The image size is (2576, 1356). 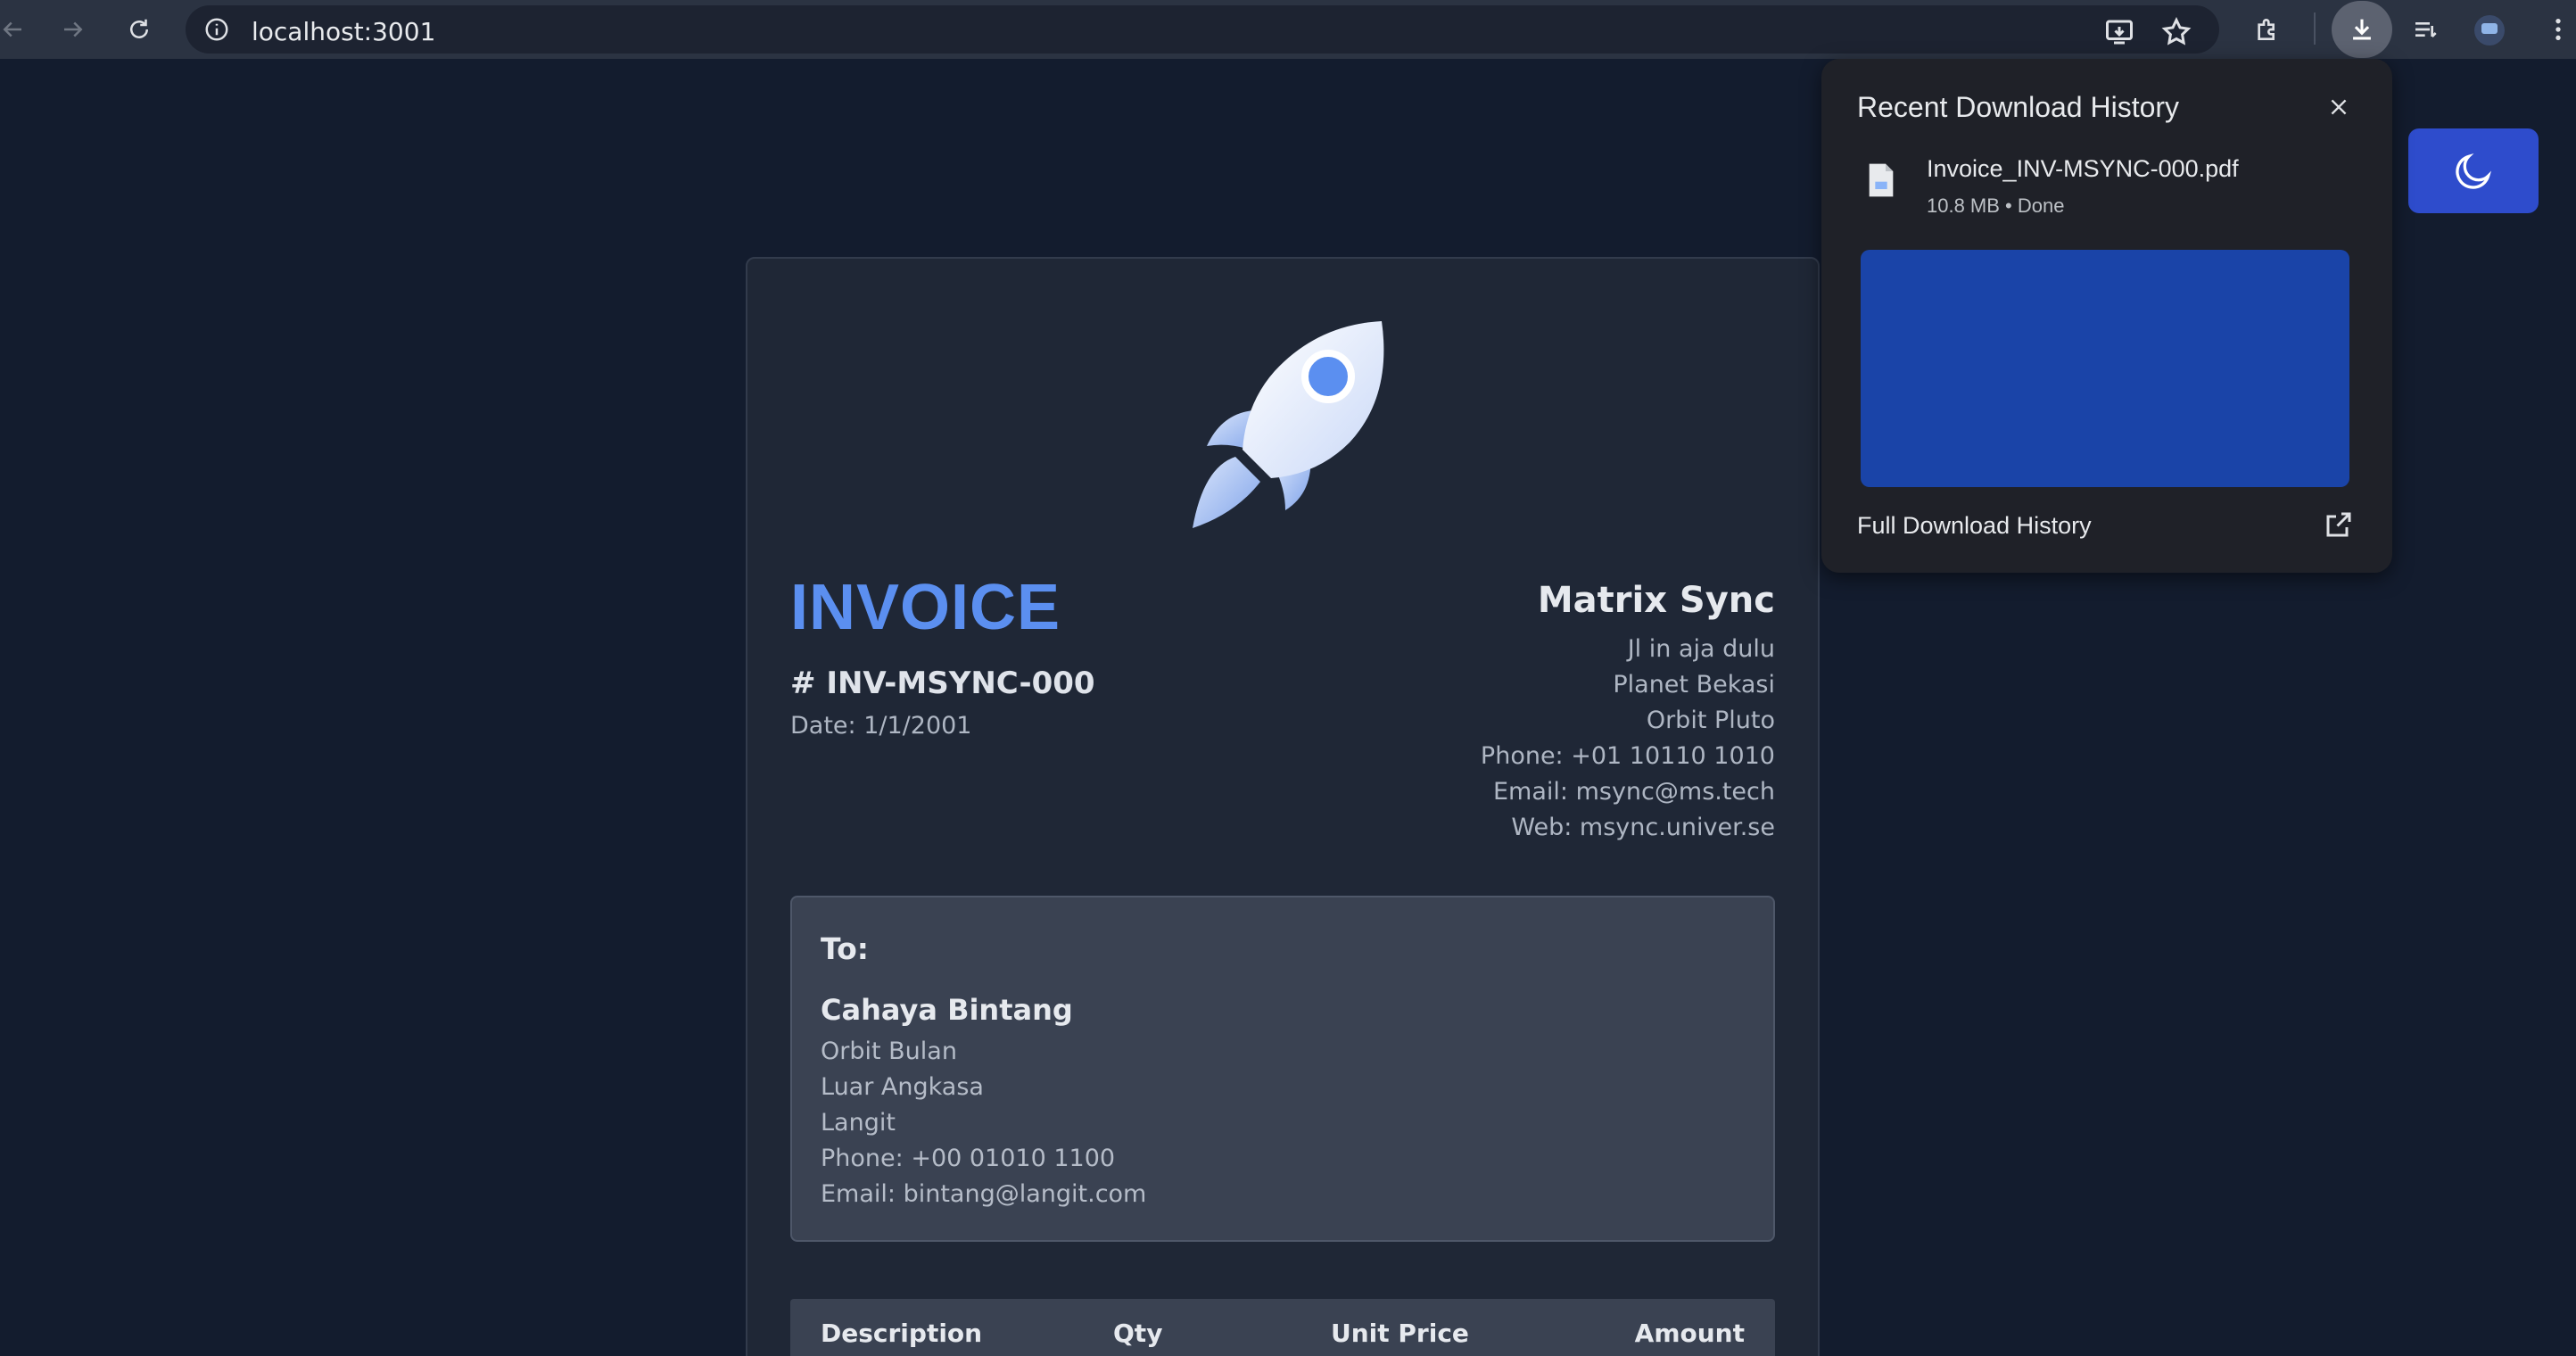 What do you see at coordinates (859, 1123) in the screenshot?
I see `client-address-line: Langit` at bounding box center [859, 1123].